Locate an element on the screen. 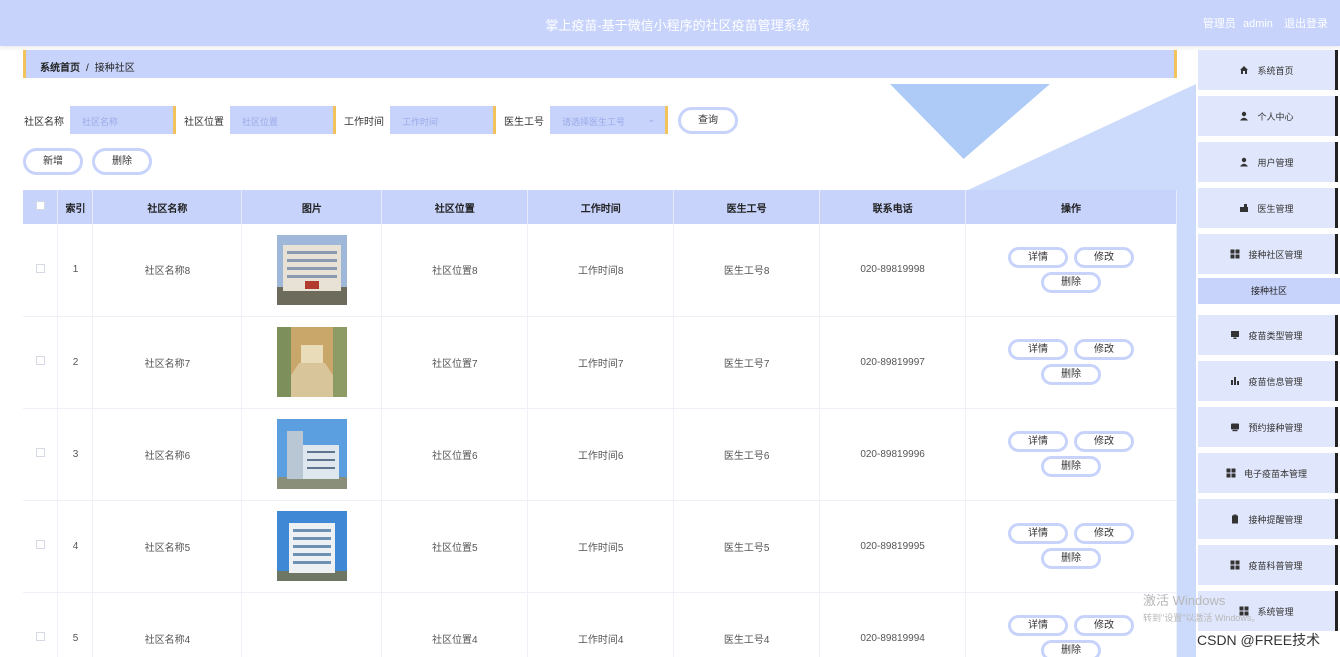 The height and width of the screenshot is (657, 1340). row-index: 2 is located at coordinates (75, 362).